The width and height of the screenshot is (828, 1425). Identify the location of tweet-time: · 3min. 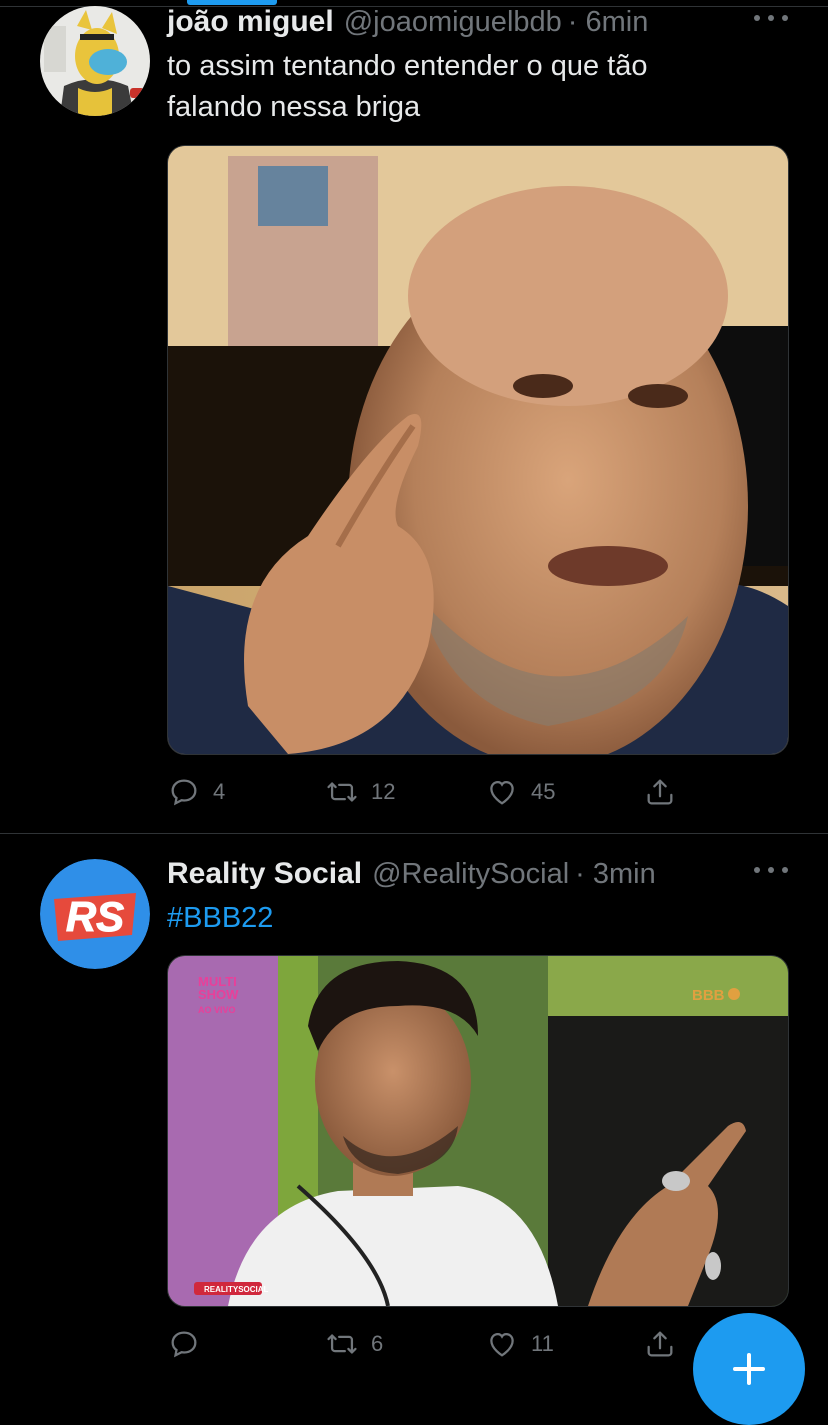
(615, 873).